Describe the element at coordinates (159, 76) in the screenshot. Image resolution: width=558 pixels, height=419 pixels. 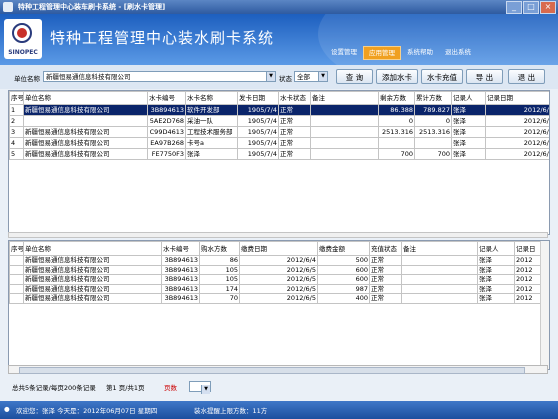
I see `unit-select: 新疆恒易通信息科技有限公司 ▼` at that location.